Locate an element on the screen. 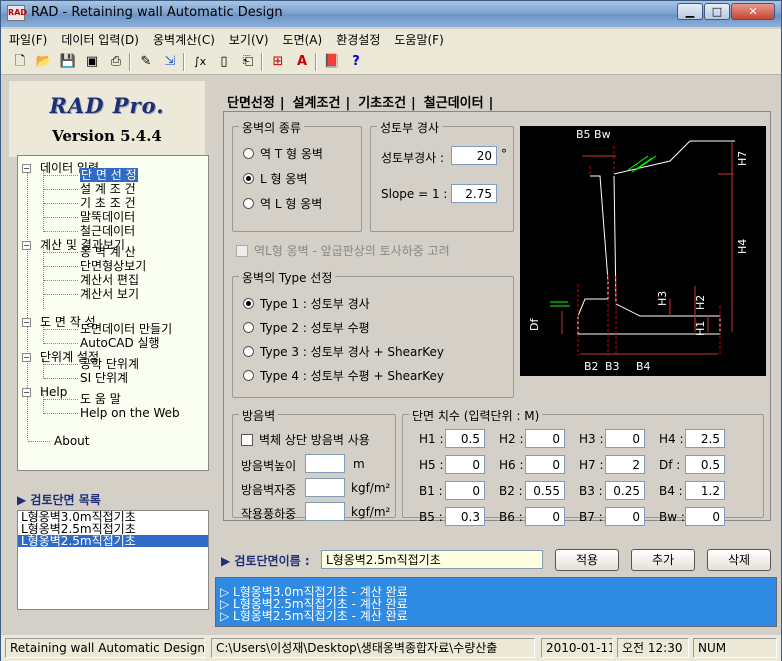  add-button: 추가 is located at coordinates (663, 560).